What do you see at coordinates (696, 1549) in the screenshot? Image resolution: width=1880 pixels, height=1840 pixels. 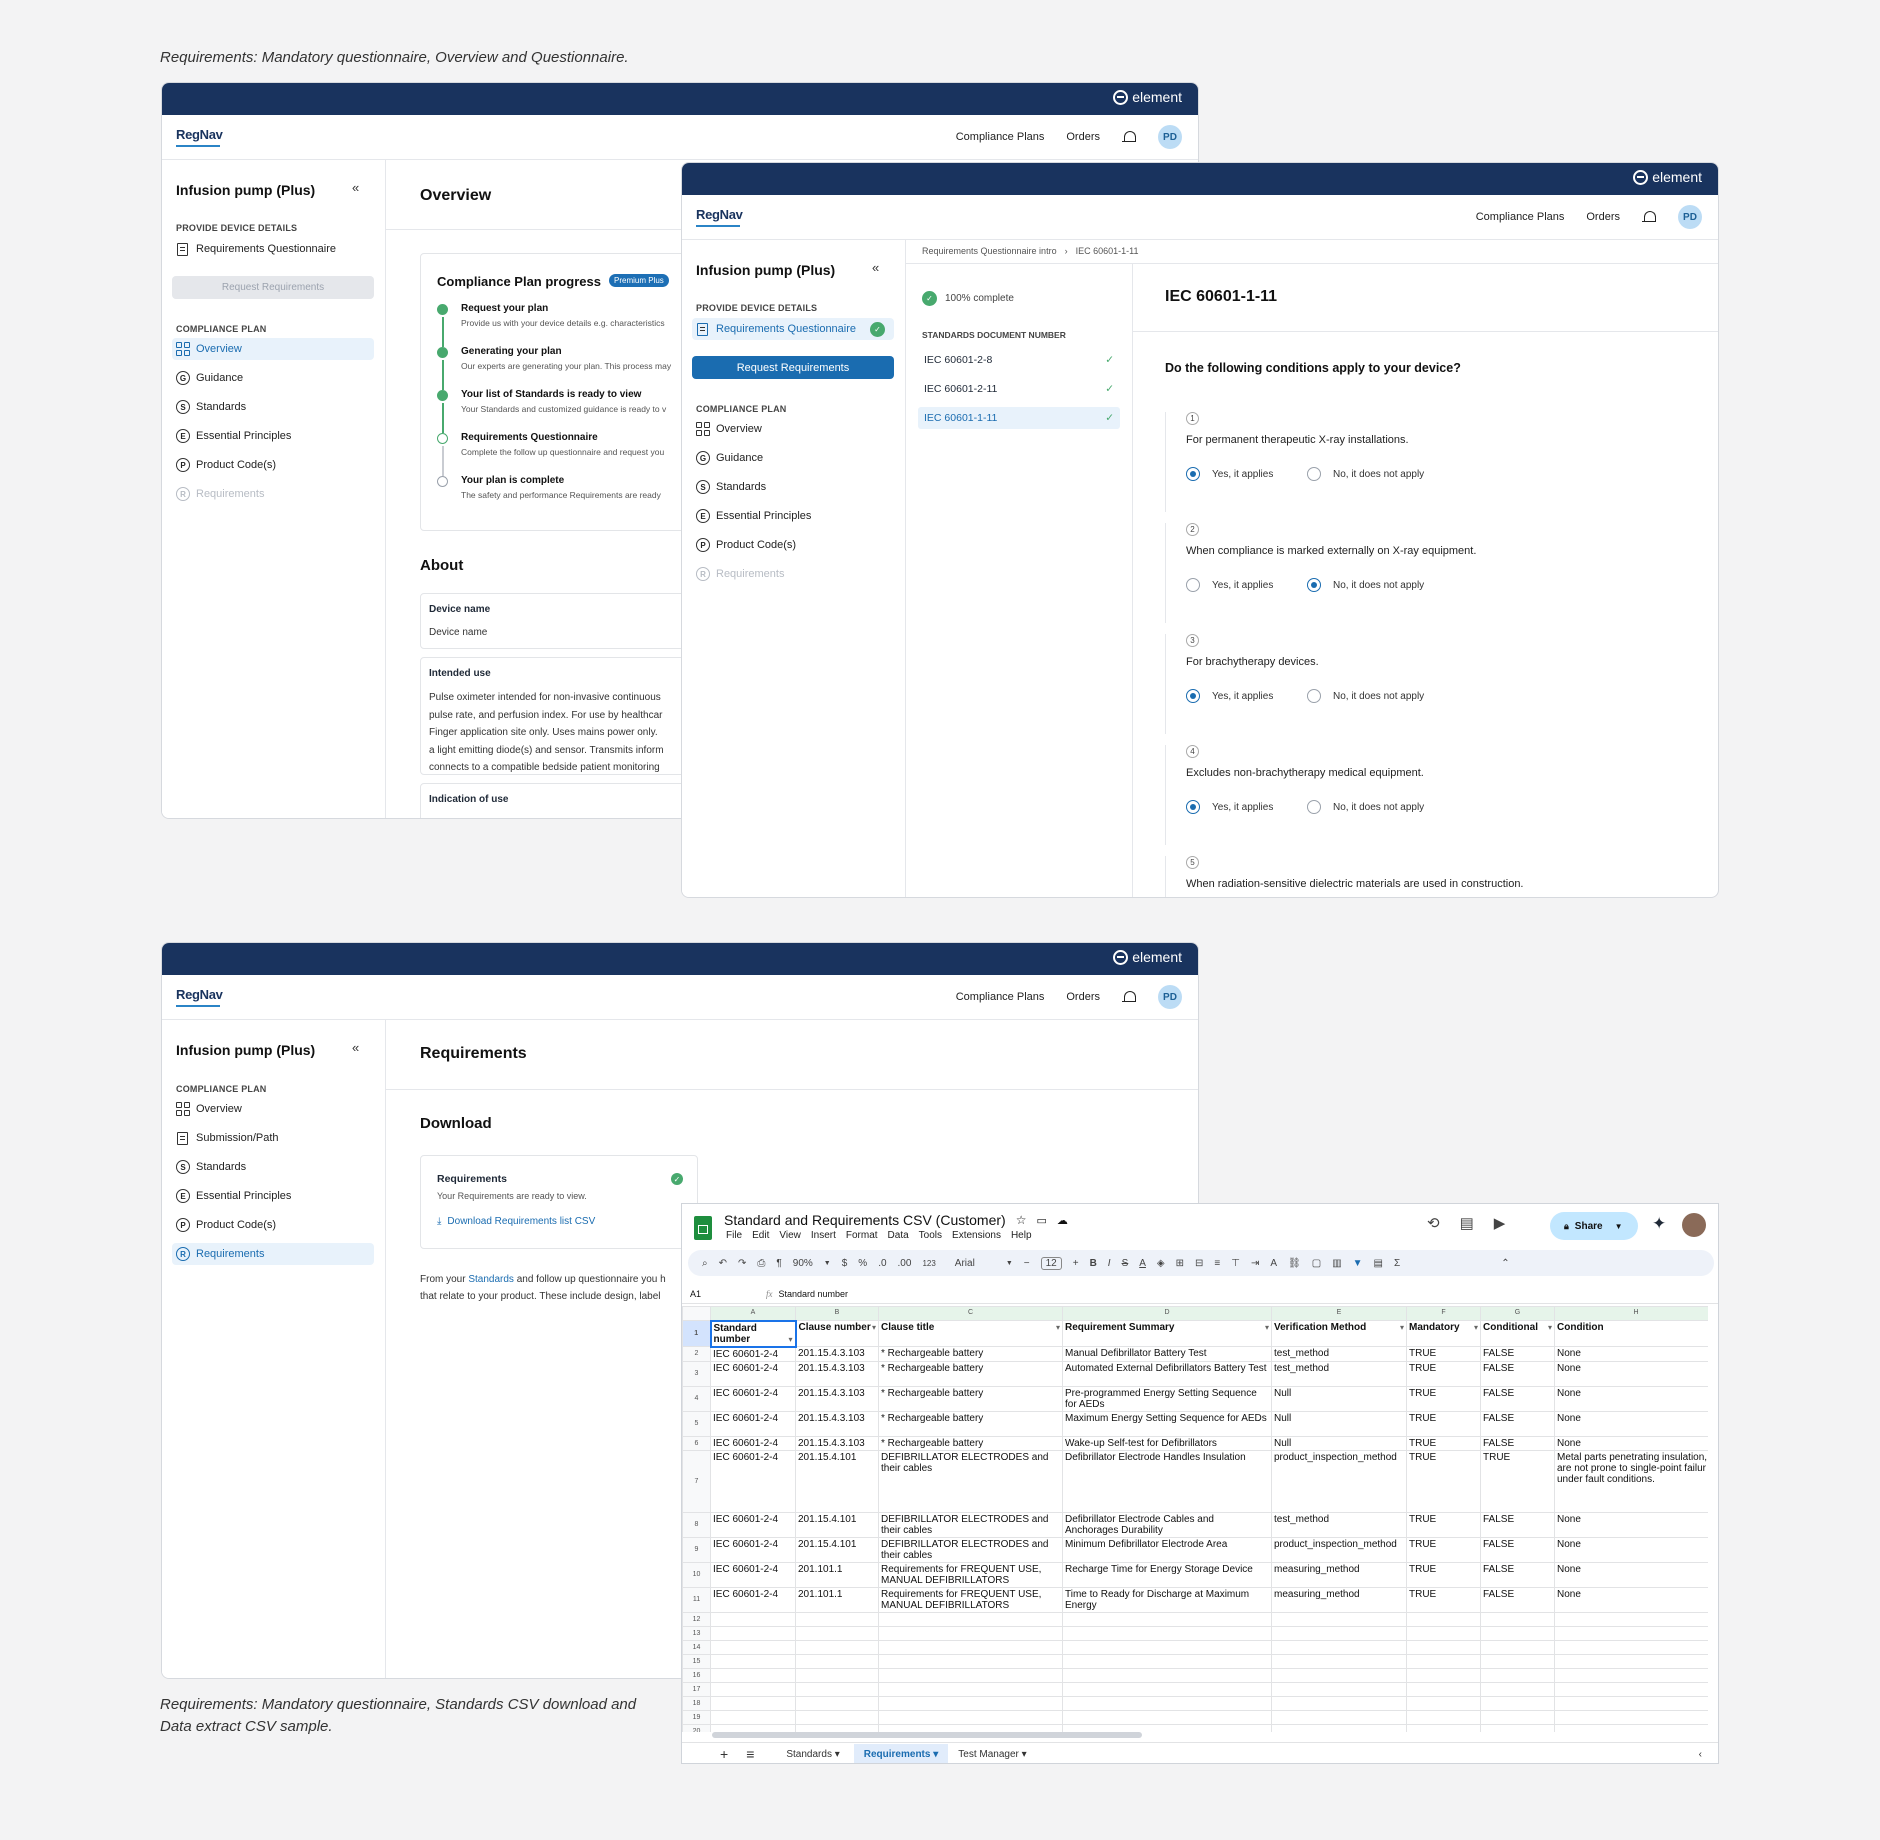 I see `row-number: 9` at bounding box center [696, 1549].